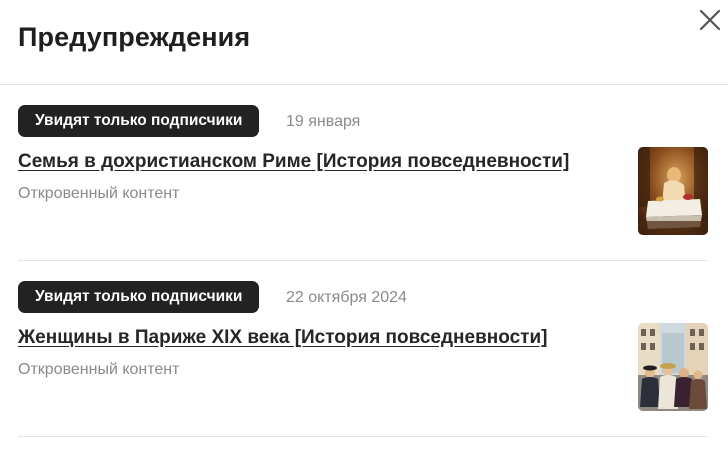 The height and width of the screenshot is (466, 728). I want to click on page-title: Предупреждения, so click(134, 37).